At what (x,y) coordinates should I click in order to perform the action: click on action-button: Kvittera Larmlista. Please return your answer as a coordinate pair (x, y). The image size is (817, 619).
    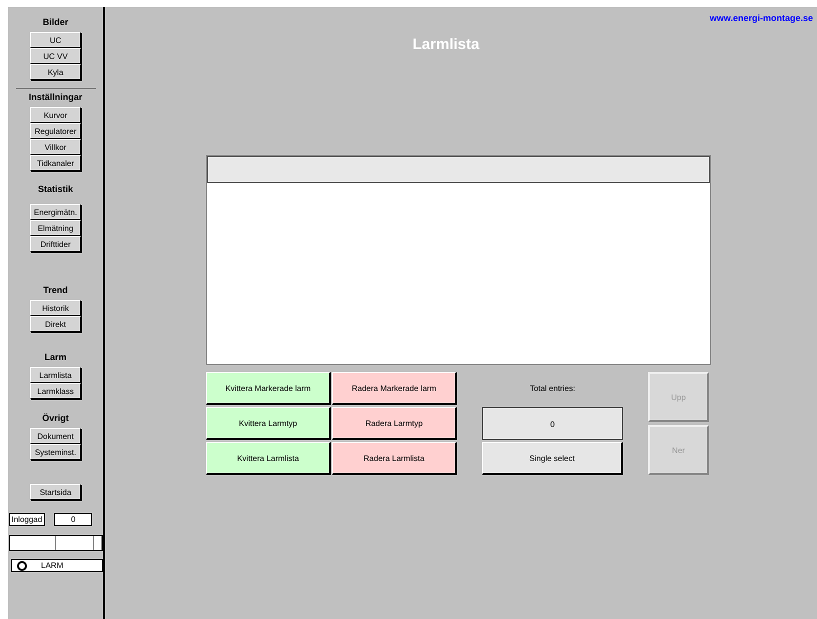
    Looking at the image, I should click on (268, 458).